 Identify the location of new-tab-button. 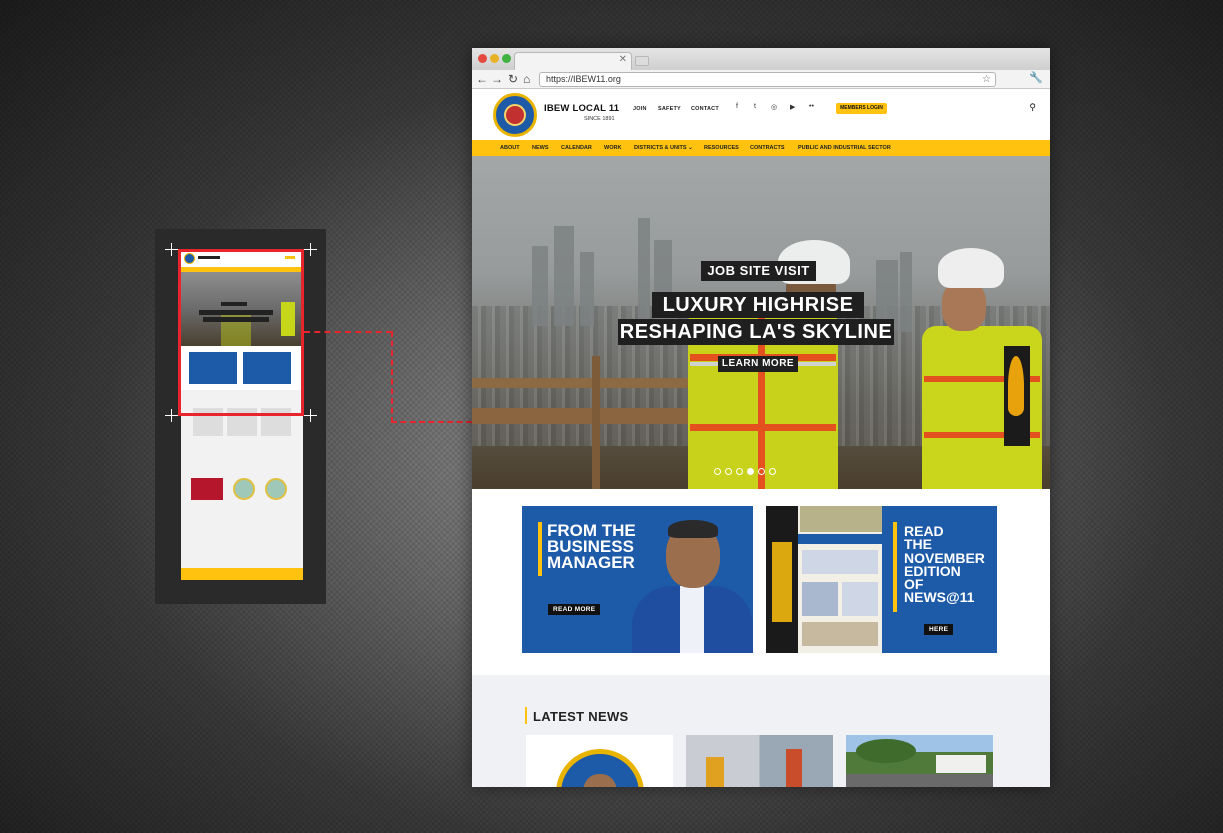
(642, 61).